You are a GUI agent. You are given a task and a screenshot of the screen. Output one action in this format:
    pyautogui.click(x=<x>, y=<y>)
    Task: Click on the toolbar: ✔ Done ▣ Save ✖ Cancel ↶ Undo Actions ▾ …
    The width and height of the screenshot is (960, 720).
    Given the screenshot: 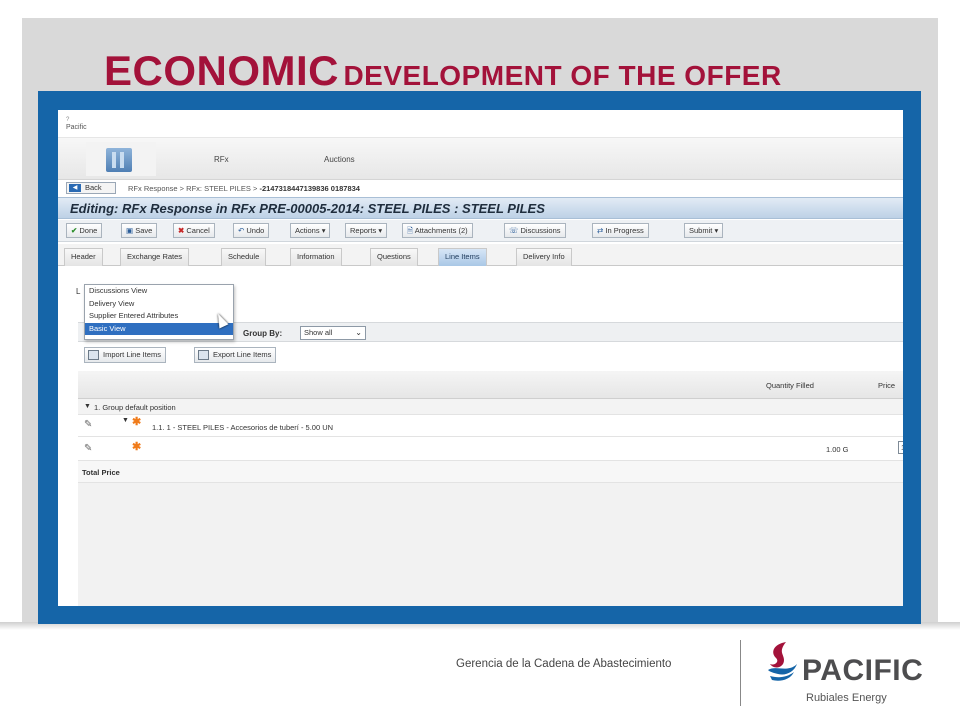 What is the action you would take?
    pyautogui.click(x=480, y=231)
    